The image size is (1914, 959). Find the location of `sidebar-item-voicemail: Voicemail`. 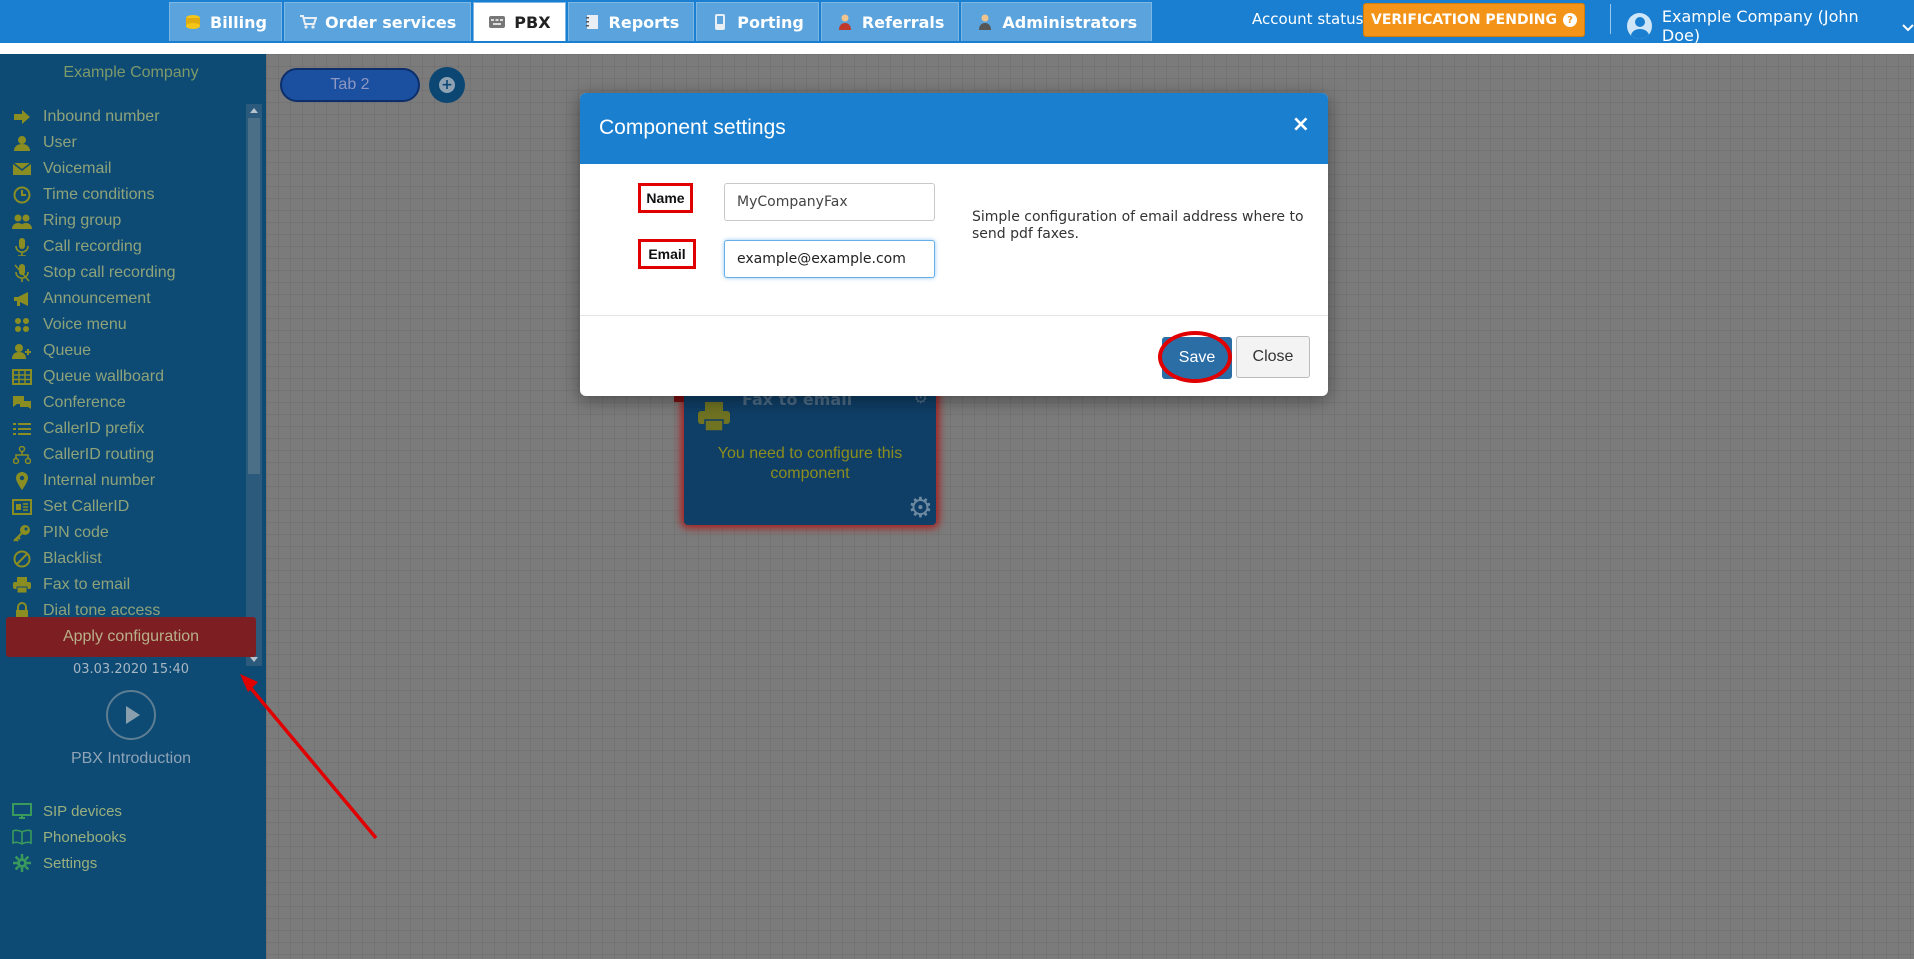

sidebar-item-voicemail: Voicemail is located at coordinates (123, 169).